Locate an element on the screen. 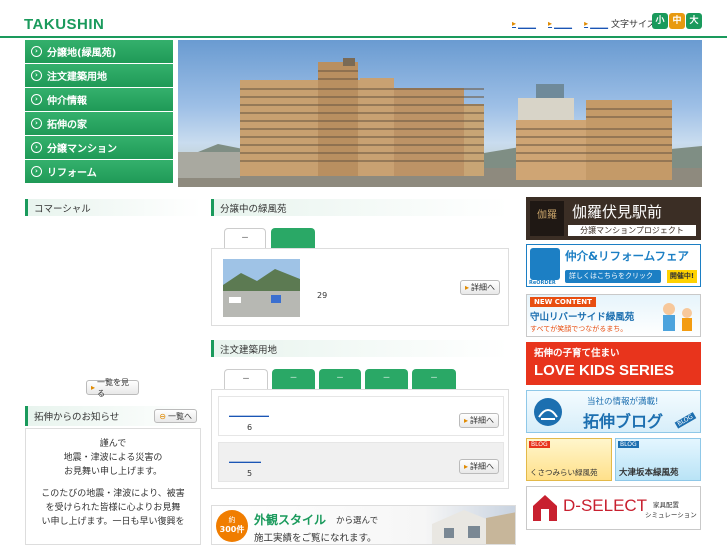 This screenshot has height=545, width=727. selling-panel: 29 ▸ 詳細へ is located at coordinates (360, 287).